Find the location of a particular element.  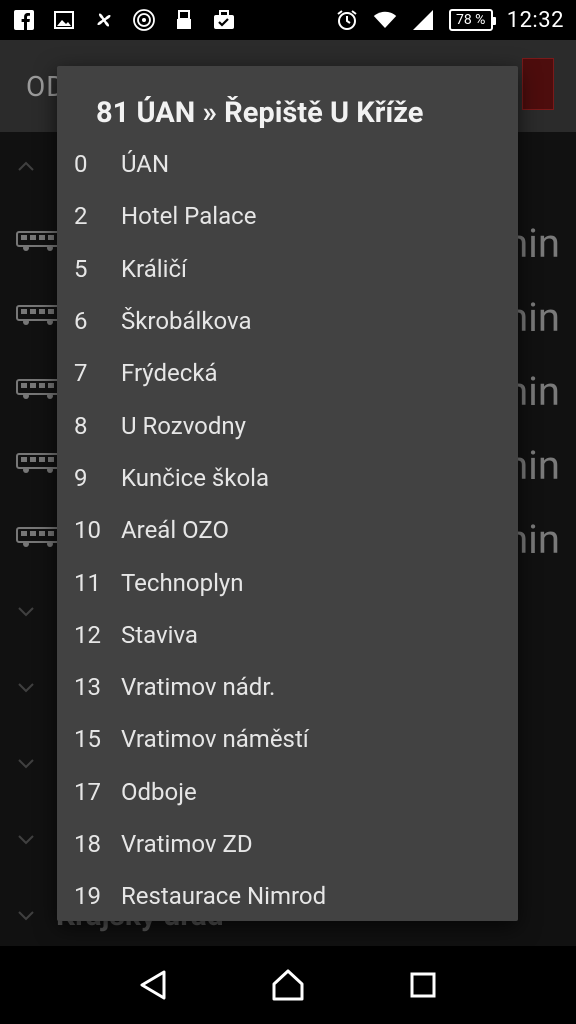

back-icon is located at coordinates (153, 985).